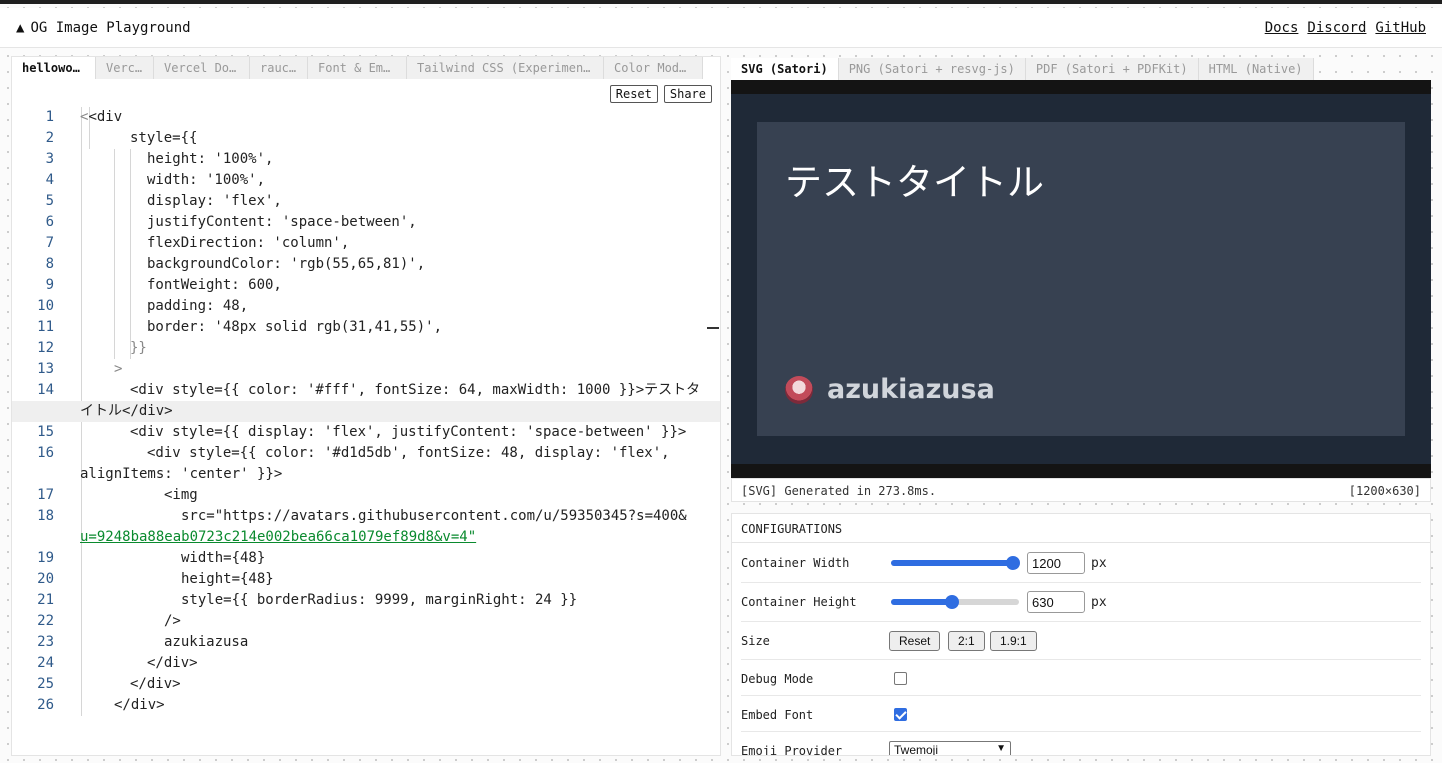 This screenshot has width=1442, height=763. What do you see at coordinates (366, 621) in the screenshot?
I see `code-line: 22 />` at bounding box center [366, 621].